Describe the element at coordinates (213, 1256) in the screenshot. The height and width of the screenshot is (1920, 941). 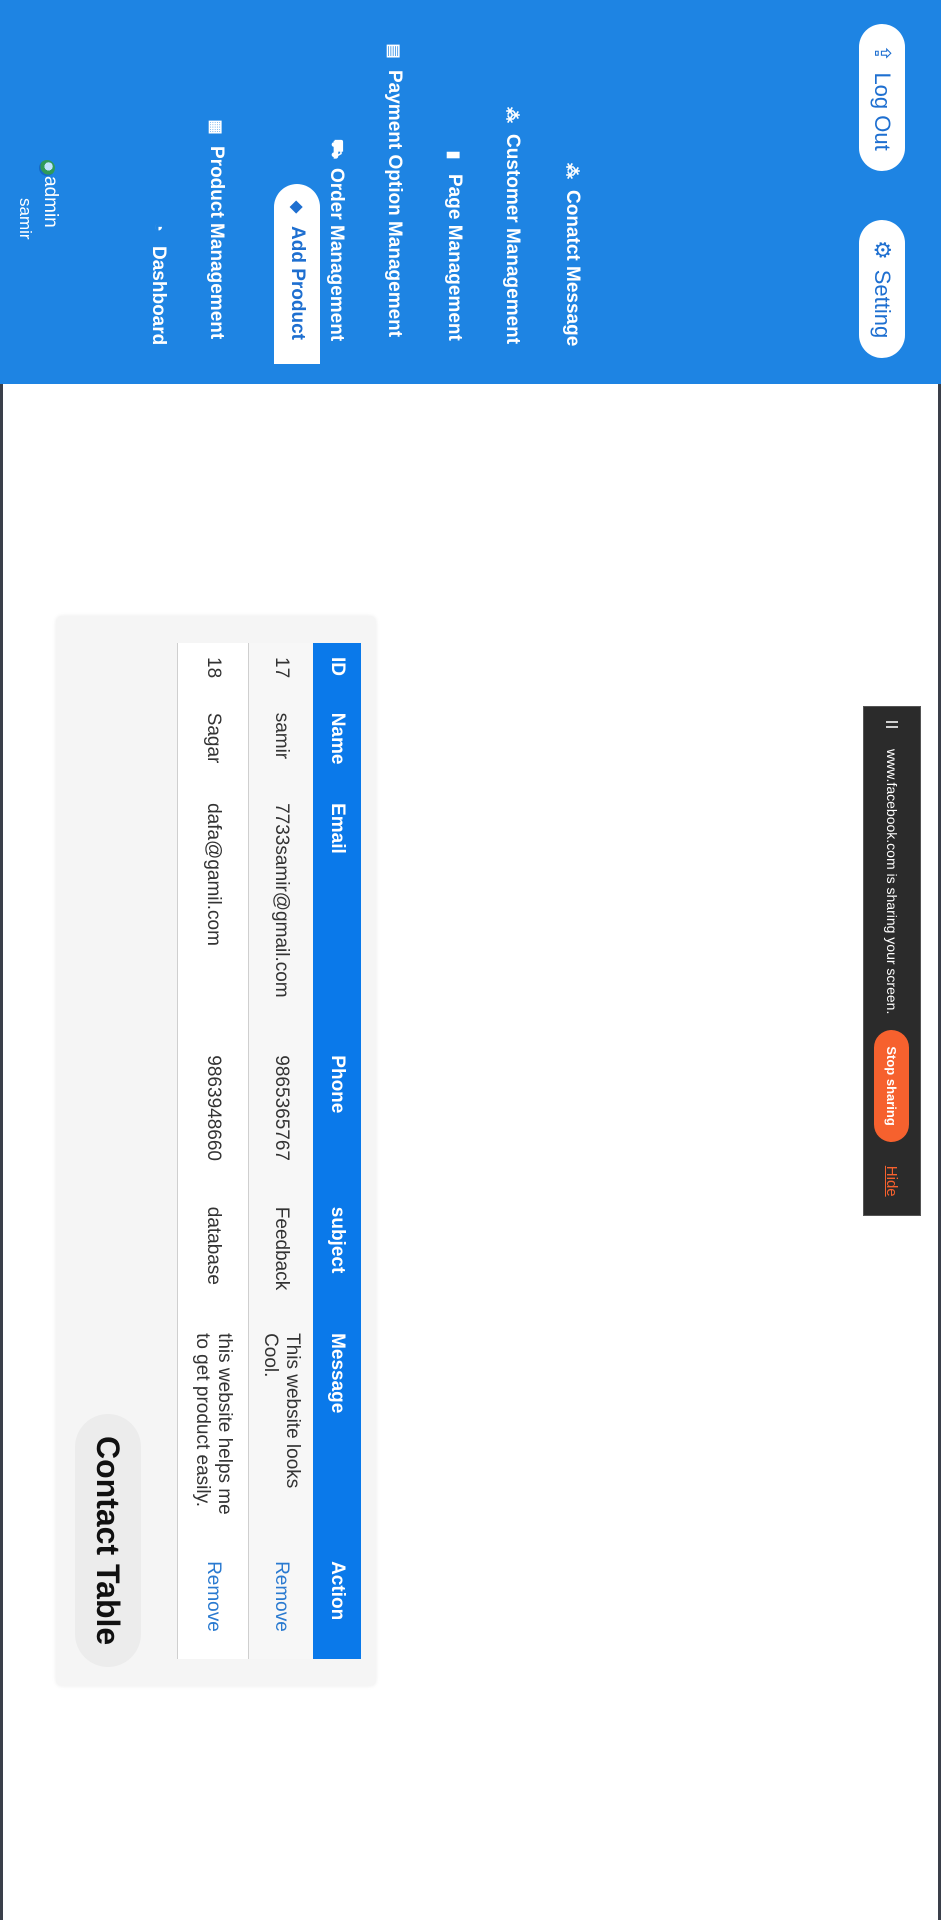
I see `cell-subject: database` at that location.